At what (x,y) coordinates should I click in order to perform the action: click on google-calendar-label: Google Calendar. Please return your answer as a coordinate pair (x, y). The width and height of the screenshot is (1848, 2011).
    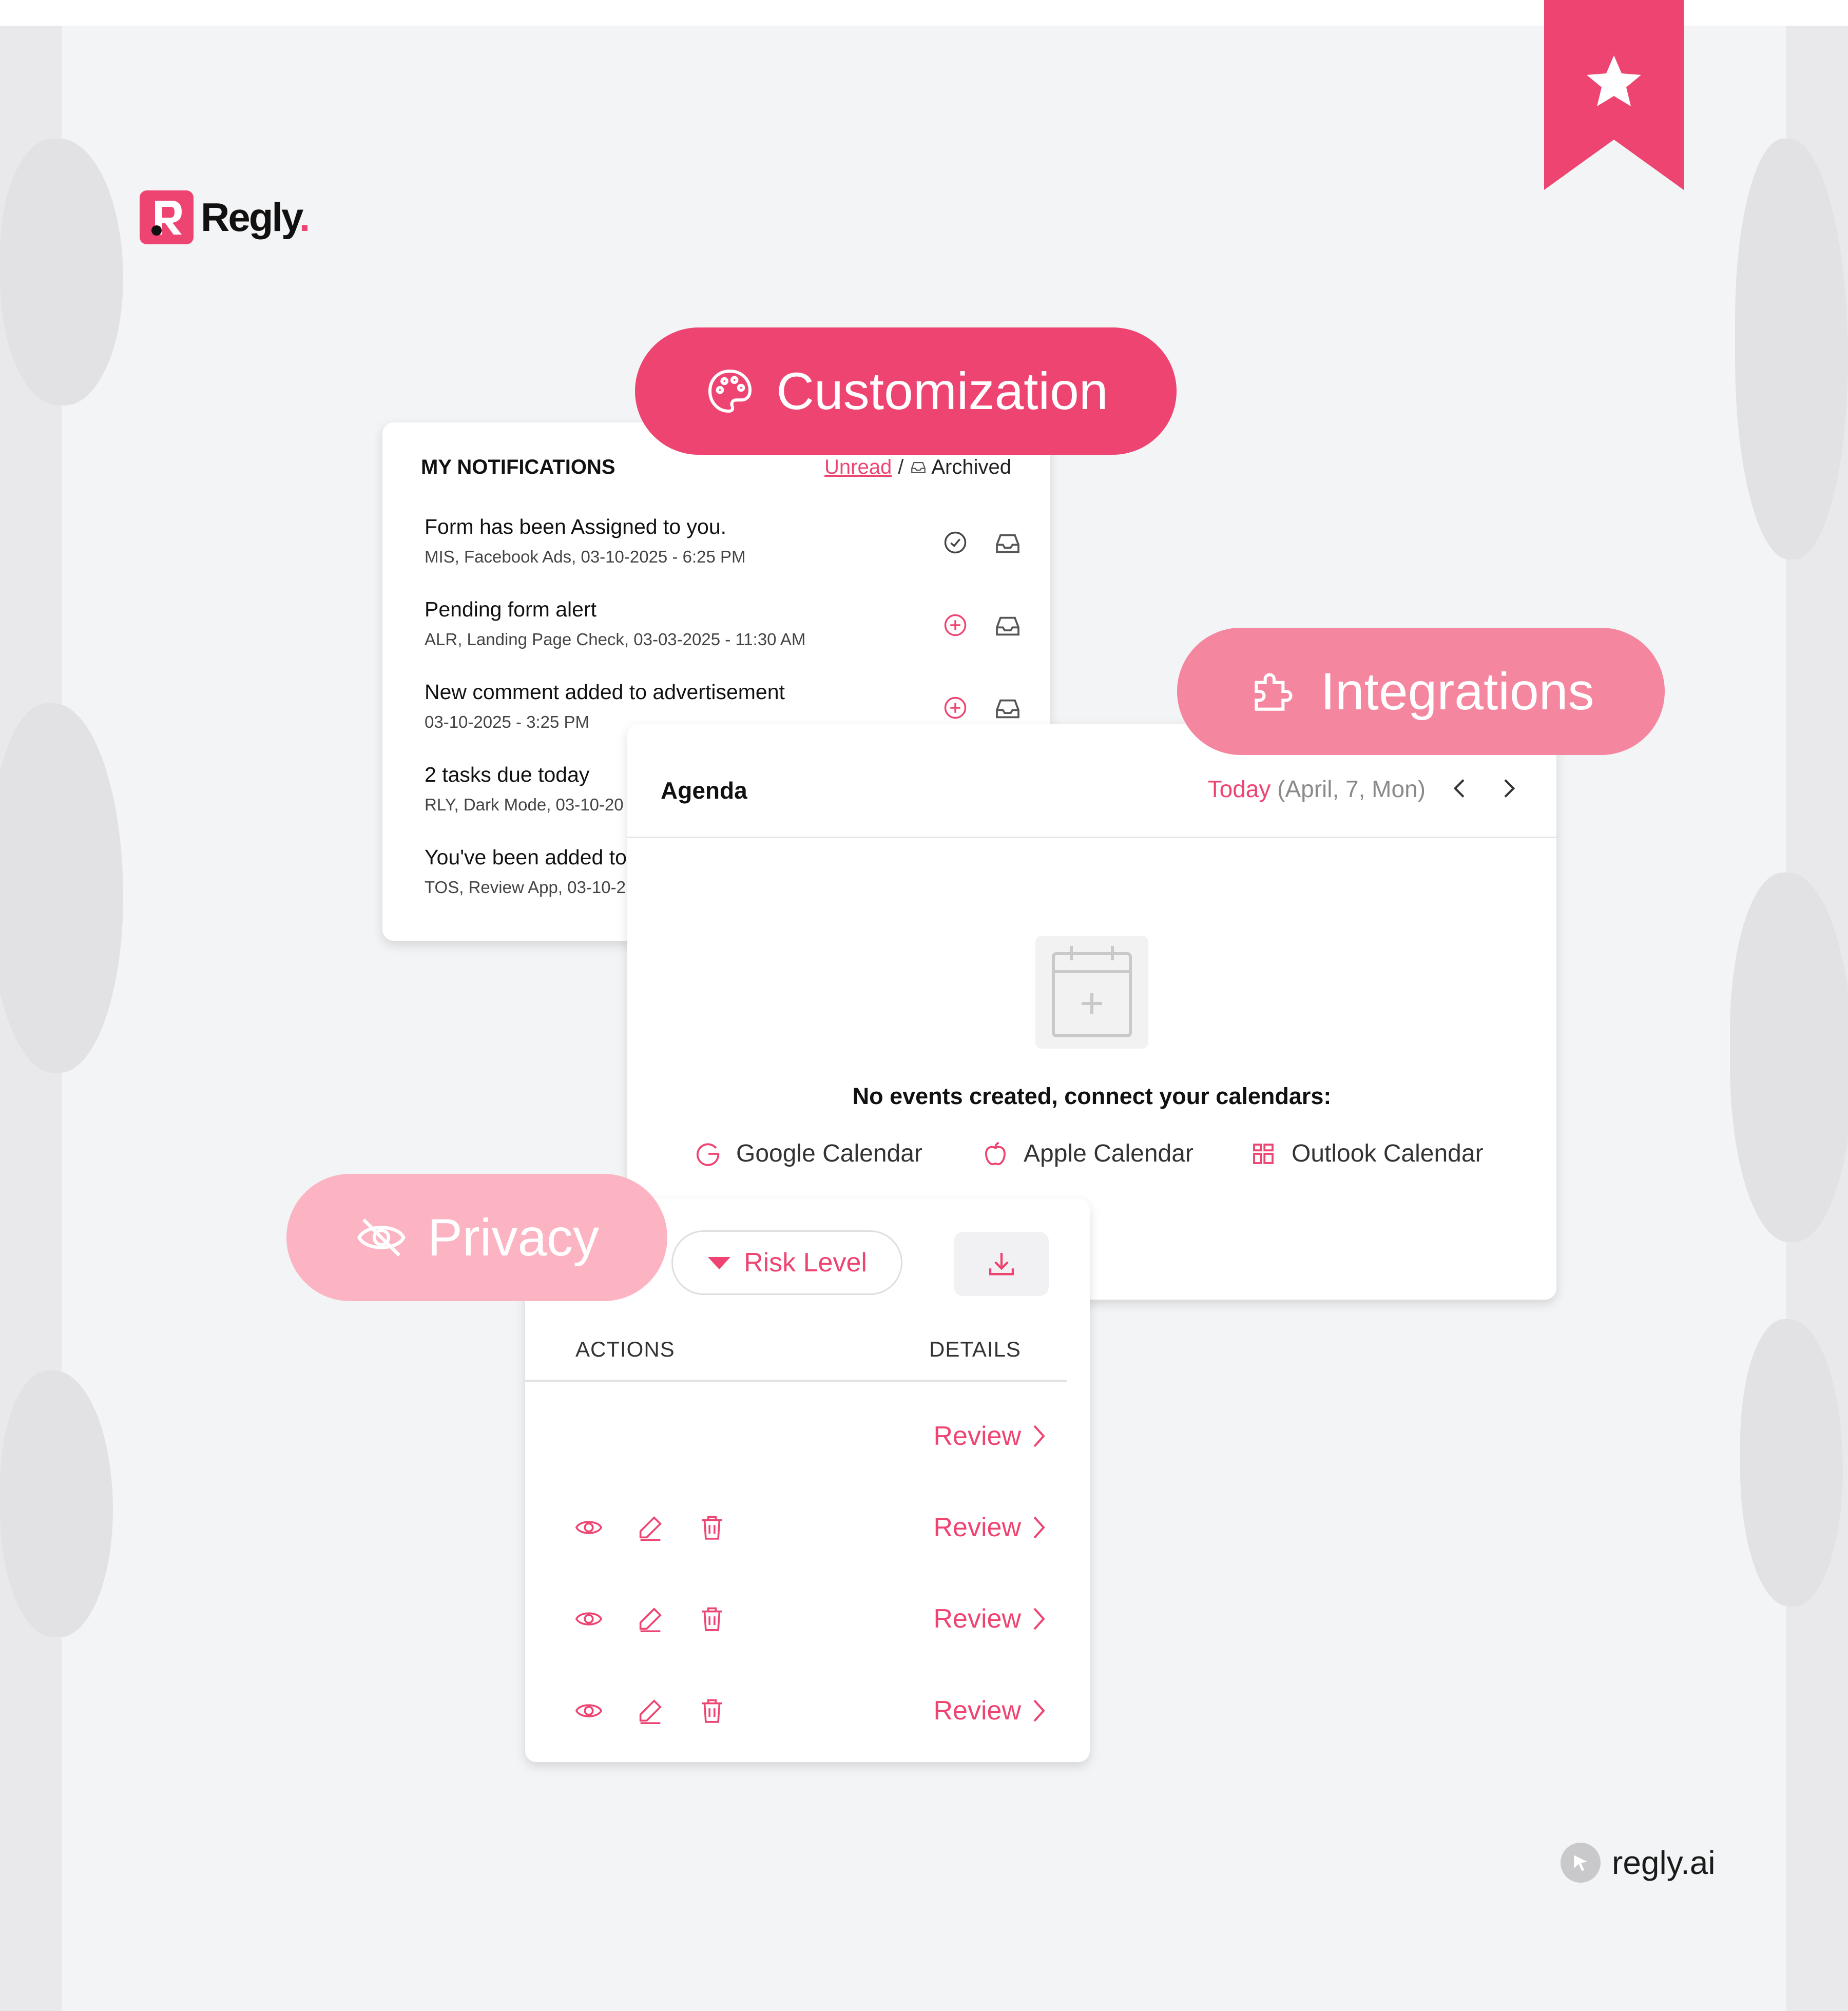
    Looking at the image, I should click on (829, 1153).